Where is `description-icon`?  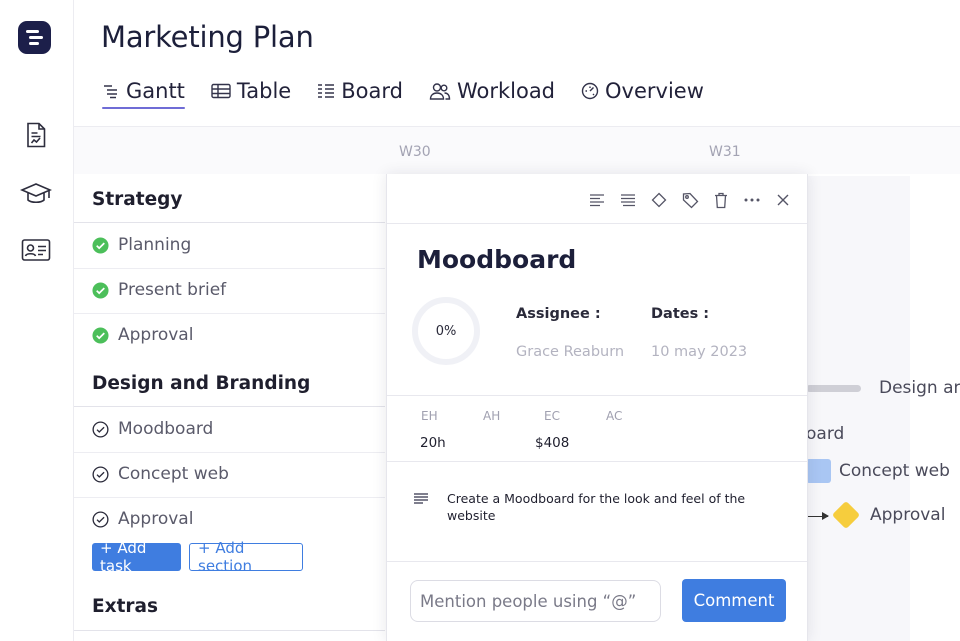
description-icon is located at coordinates (421, 498).